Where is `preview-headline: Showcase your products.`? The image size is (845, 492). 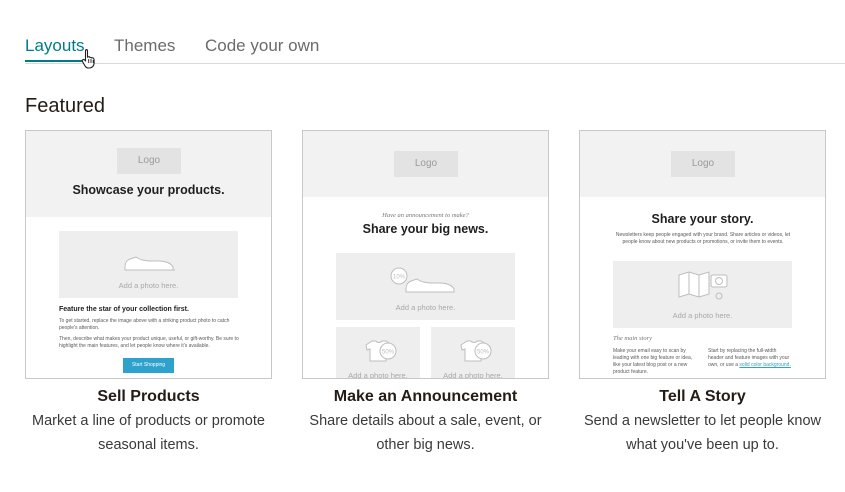 preview-headline: Showcase your products. is located at coordinates (148, 190).